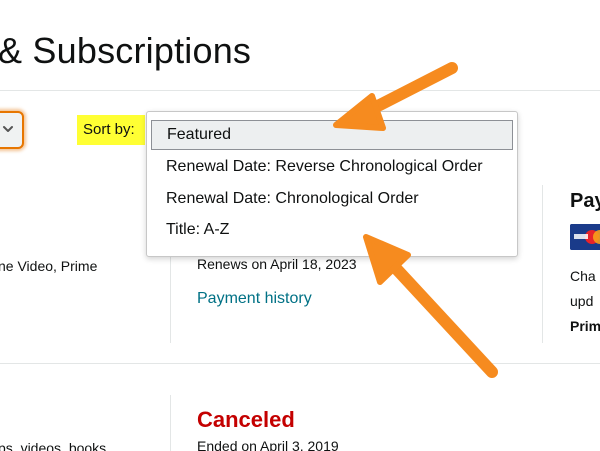 This screenshot has height=451, width=600. Describe the element at coordinates (126, 50) in the screenshot. I see `page-title: & Subscriptions` at that location.